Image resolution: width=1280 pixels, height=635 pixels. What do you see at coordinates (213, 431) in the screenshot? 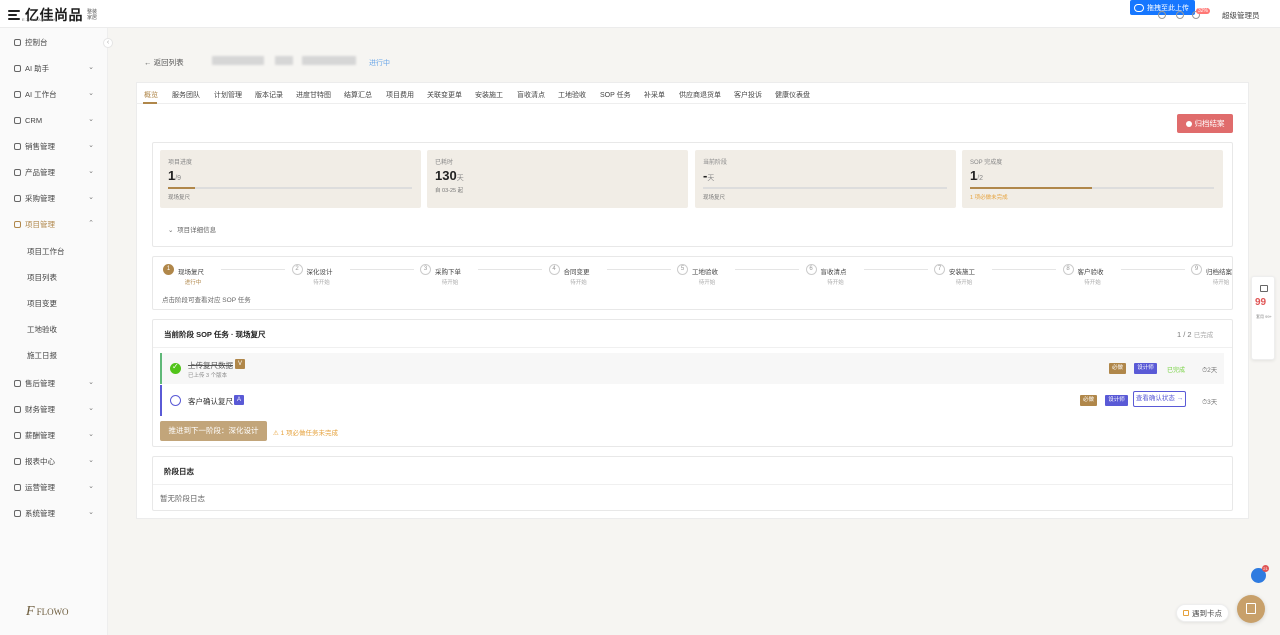
I see `advance-stage-button: 推进到下一阶段：深化设计` at bounding box center [213, 431].